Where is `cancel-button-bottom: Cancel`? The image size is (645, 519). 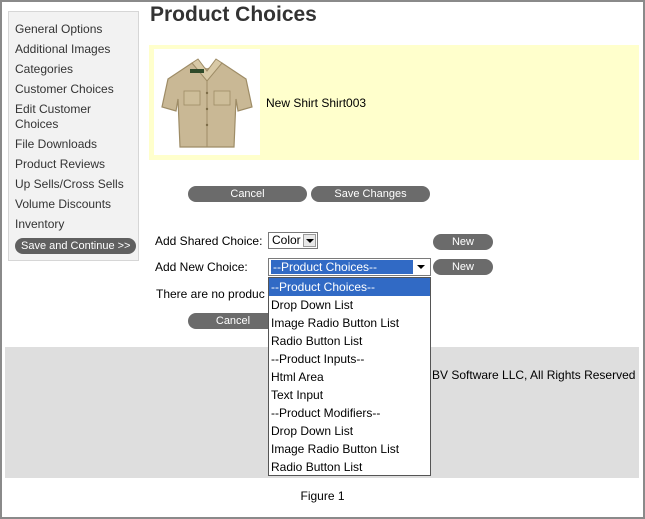
cancel-button-bottom: Cancel is located at coordinates (233, 321).